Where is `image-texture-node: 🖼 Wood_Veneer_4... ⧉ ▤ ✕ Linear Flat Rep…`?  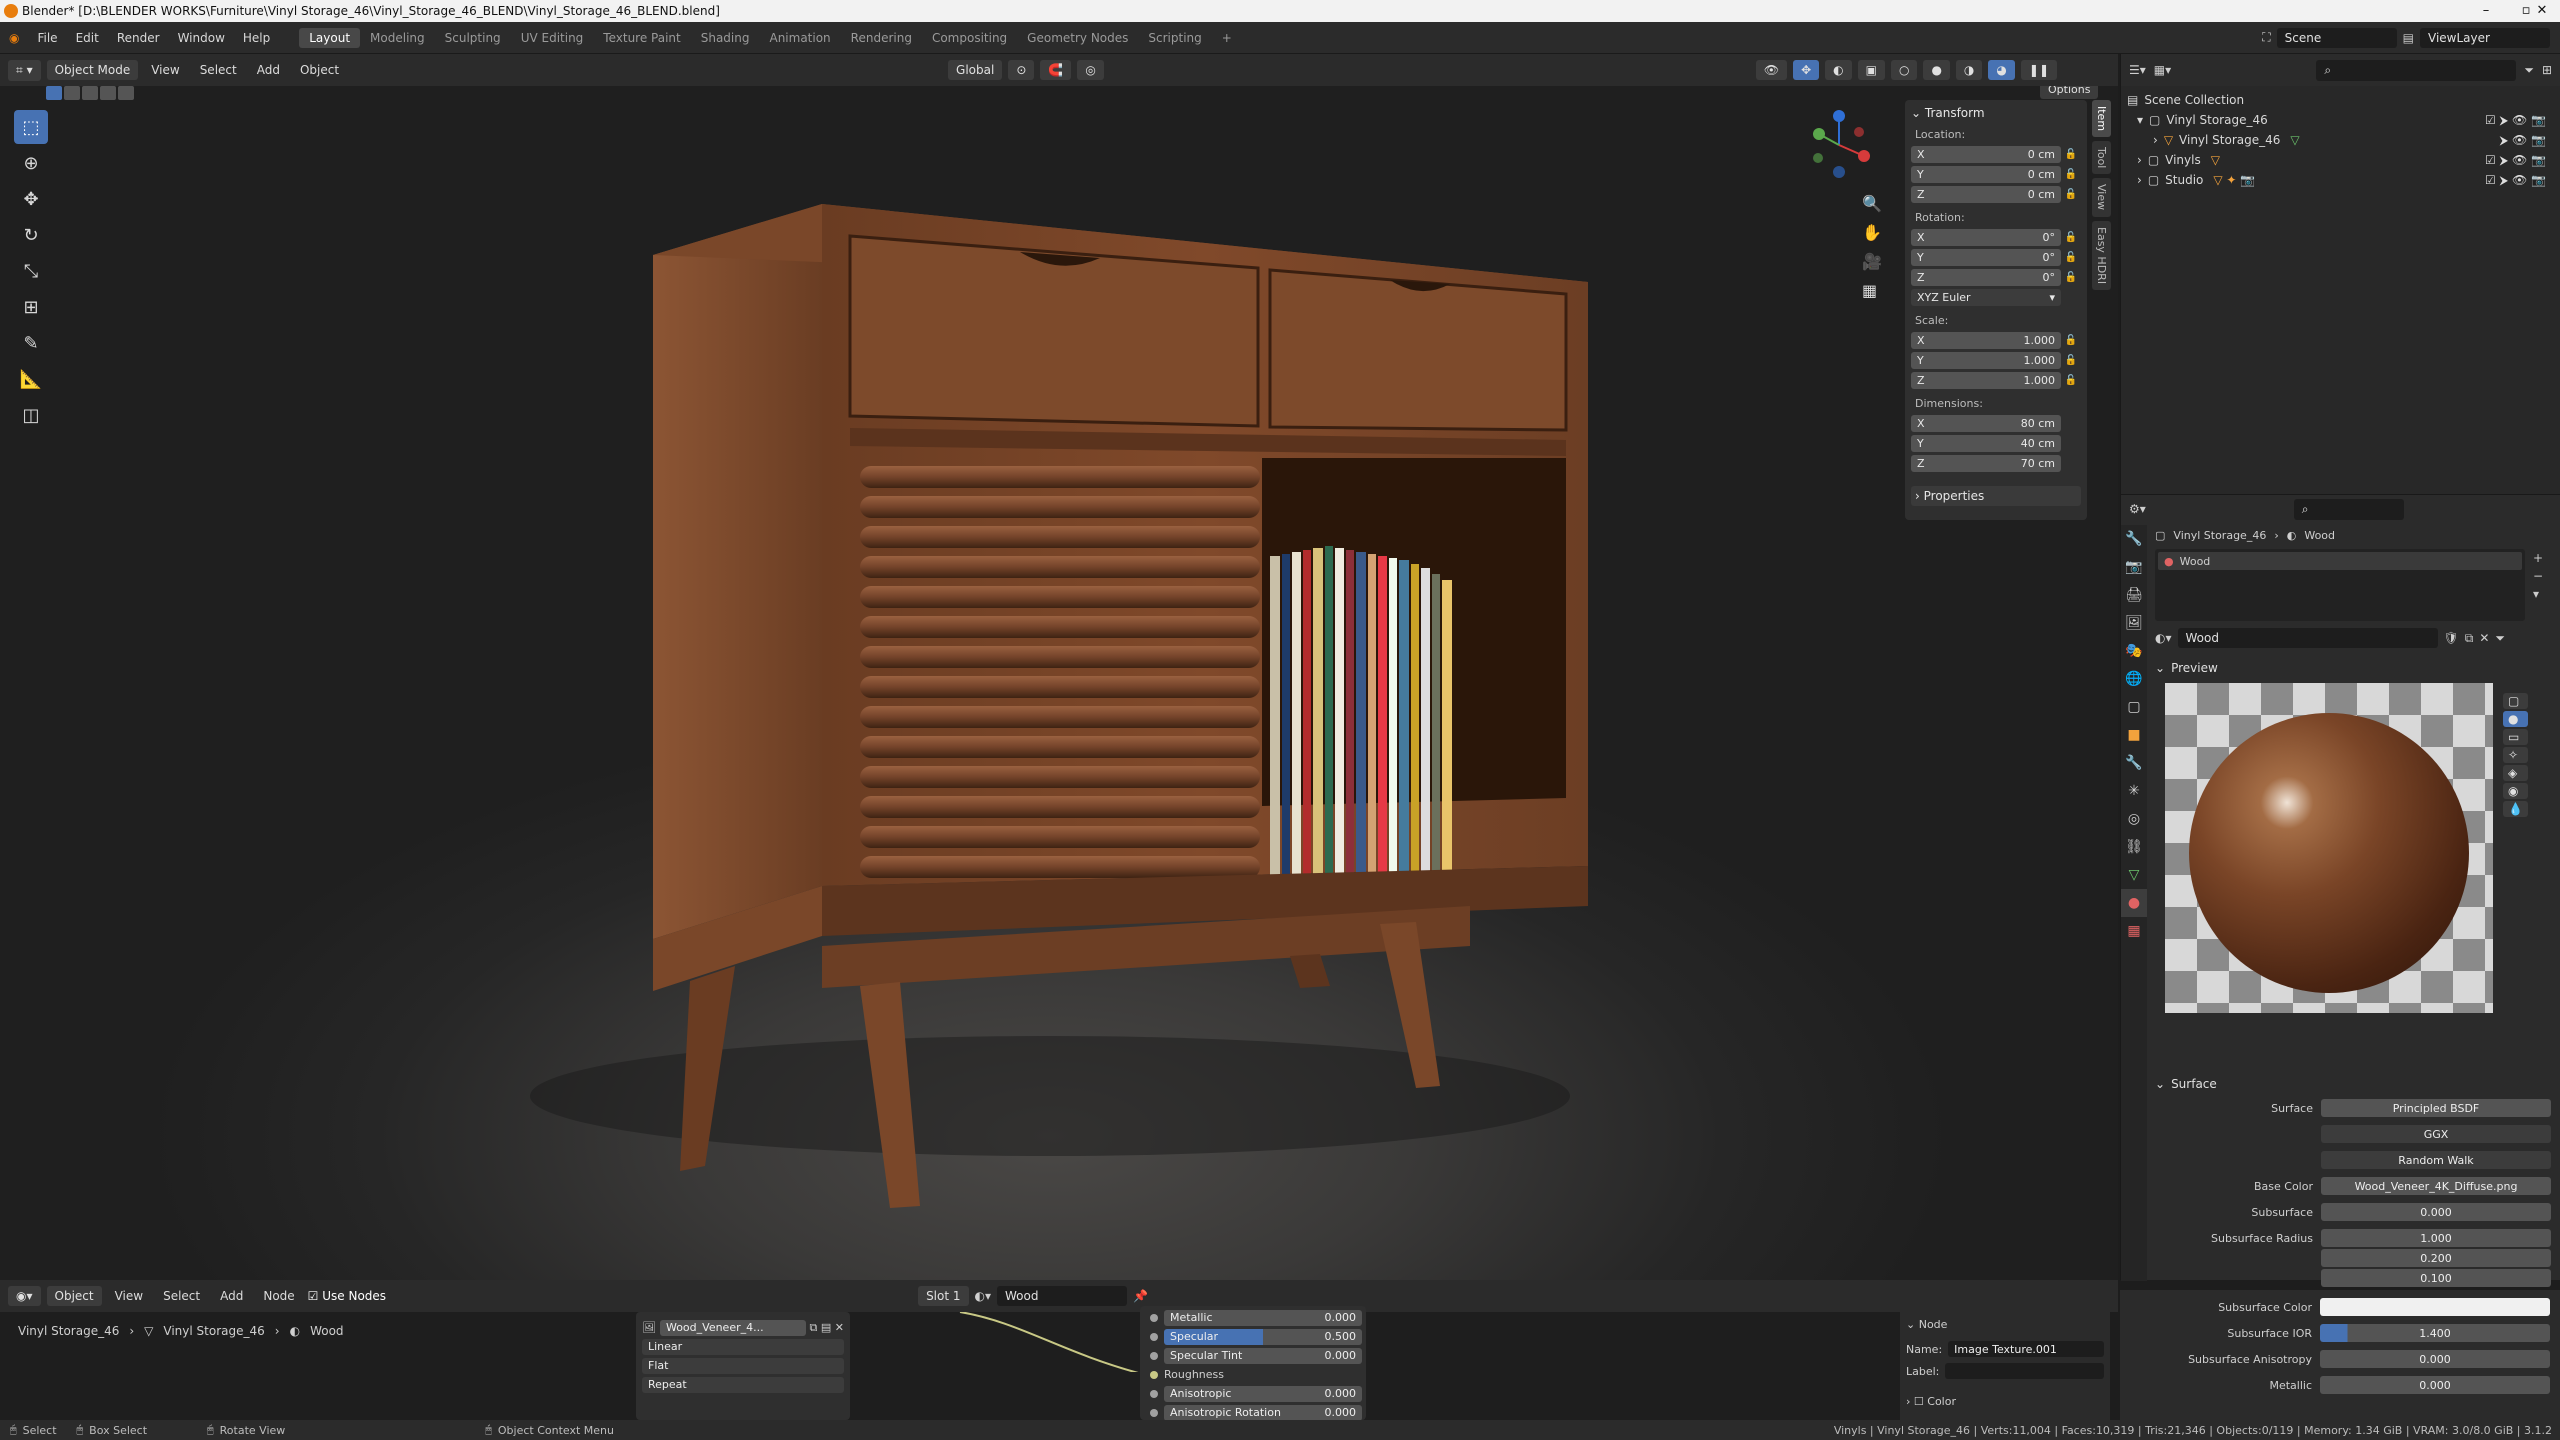
image-texture-node: 🖼 Wood_Veneer_4... ⧉ ▤ ✕ Linear Flat Rep… is located at coordinates (743, 1366).